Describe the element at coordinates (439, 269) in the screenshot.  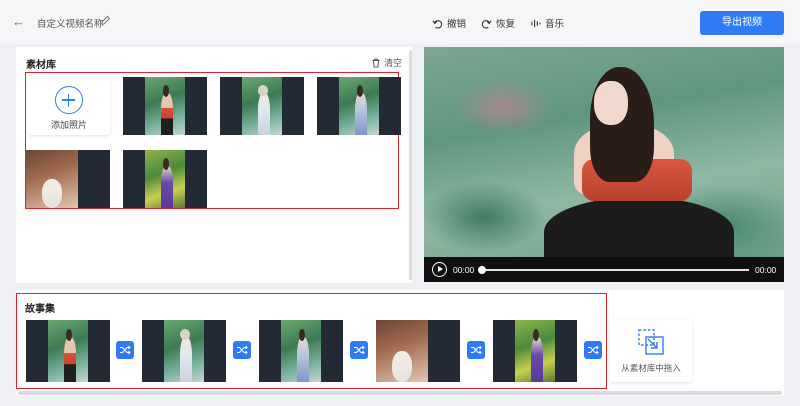
I see `play-icon` at that location.